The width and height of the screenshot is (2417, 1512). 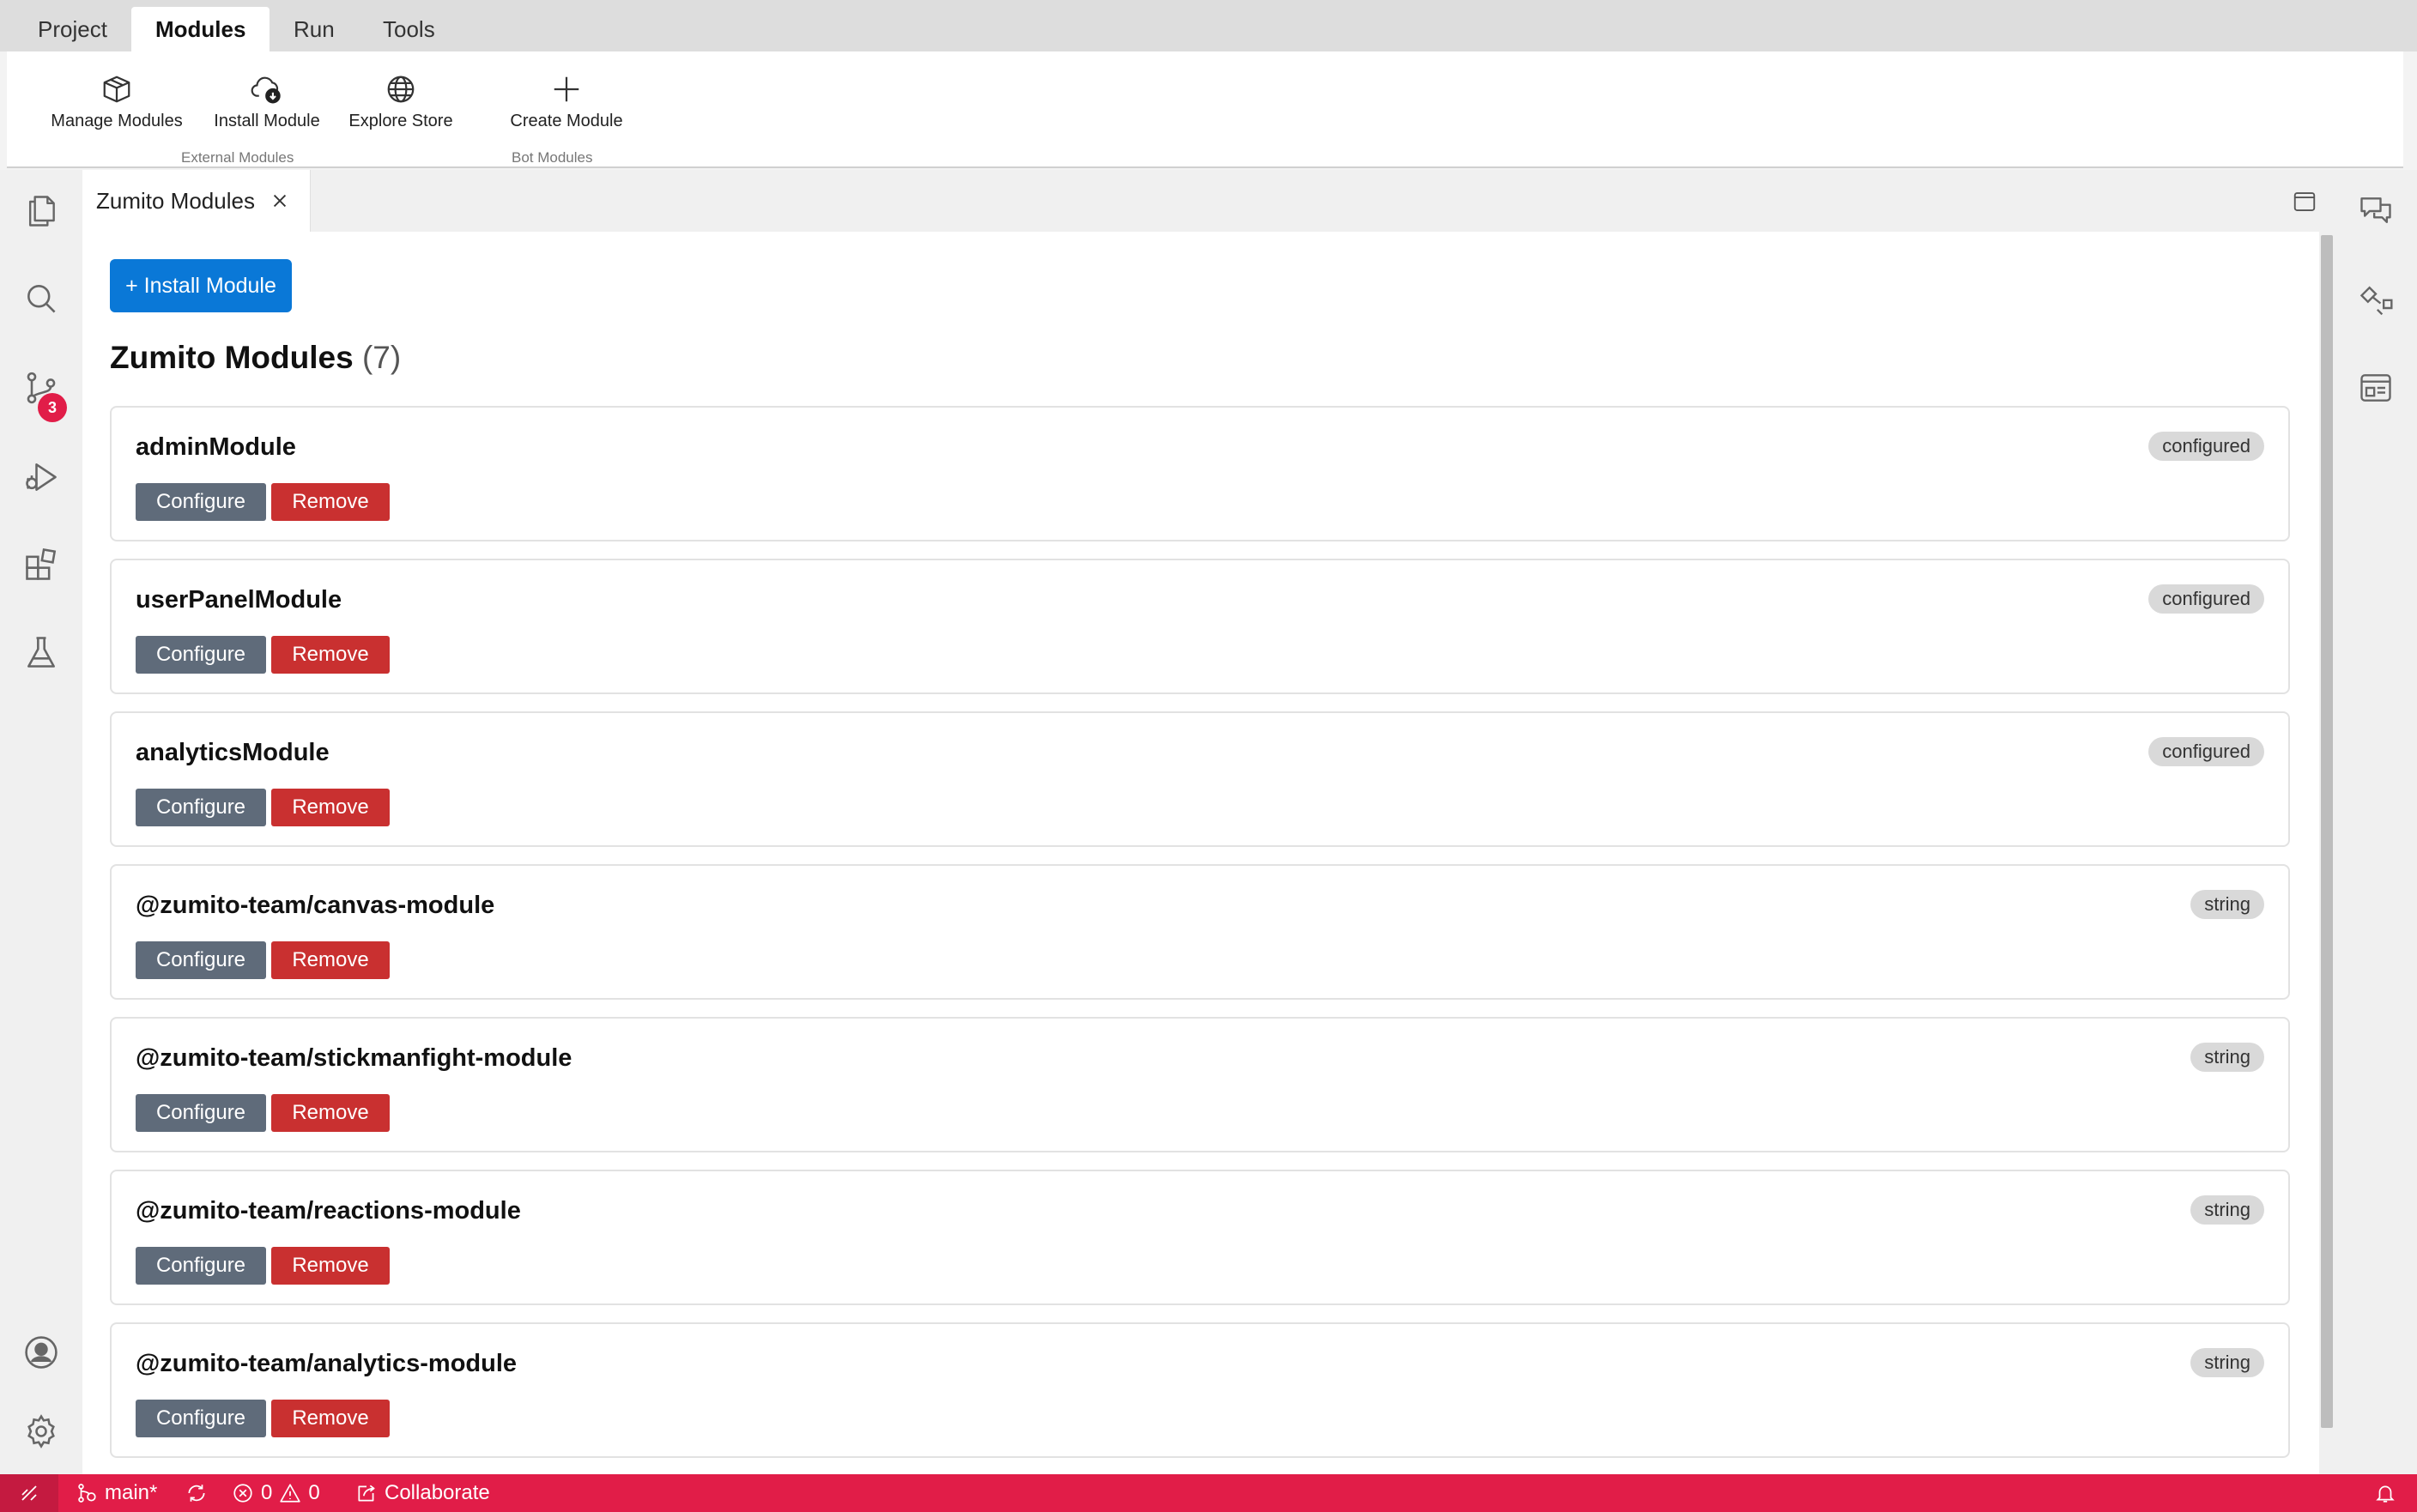 I want to click on manage-modules-button: Manage Modules, so click(x=116, y=101).